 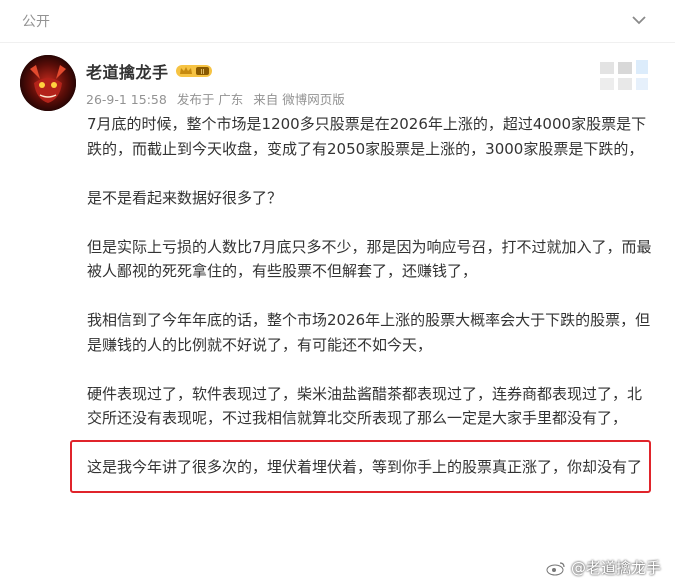 What do you see at coordinates (127, 71) in the screenshot?
I see `author-name: 老道擒龙手` at bounding box center [127, 71].